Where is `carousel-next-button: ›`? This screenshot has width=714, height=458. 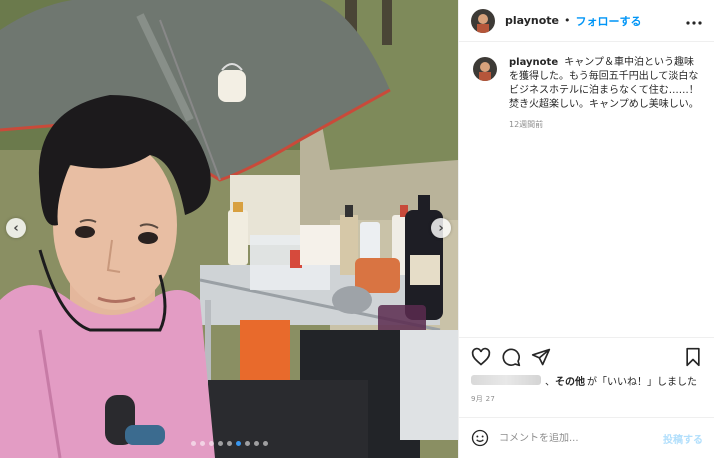 carousel-next-button: › is located at coordinates (441, 228).